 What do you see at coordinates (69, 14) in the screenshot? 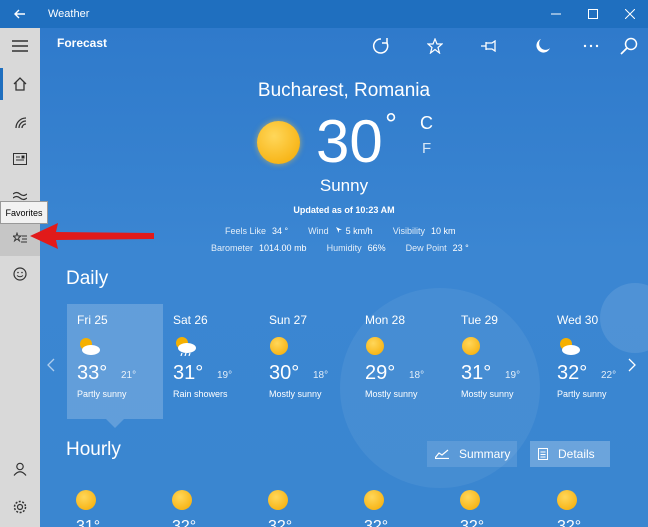
I see `window-title: Weather` at bounding box center [69, 14].